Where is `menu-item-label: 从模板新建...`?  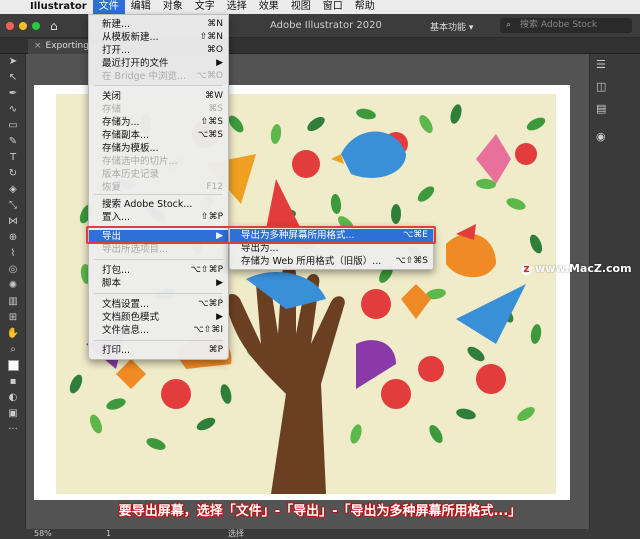
menu-item-label: 从模板新建... is located at coordinates (130, 37).